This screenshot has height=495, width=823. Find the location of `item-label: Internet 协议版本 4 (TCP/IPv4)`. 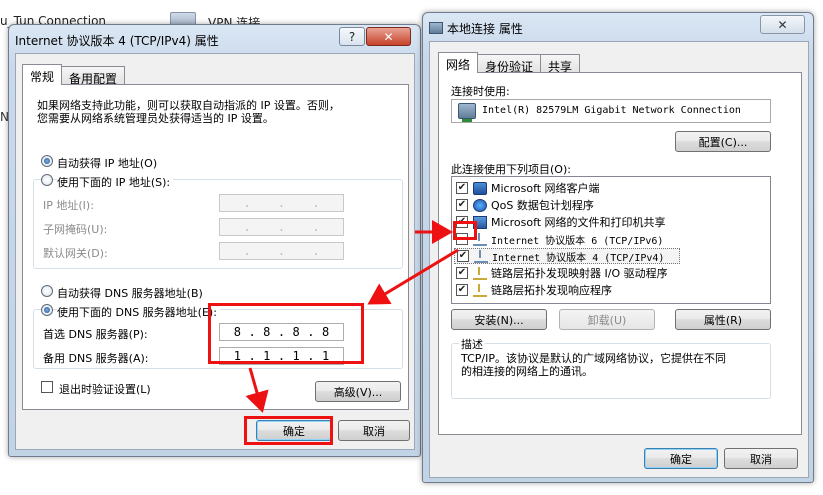

item-label: Internet 协议版本 4 (TCP/IPv4) is located at coordinates (578, 258).